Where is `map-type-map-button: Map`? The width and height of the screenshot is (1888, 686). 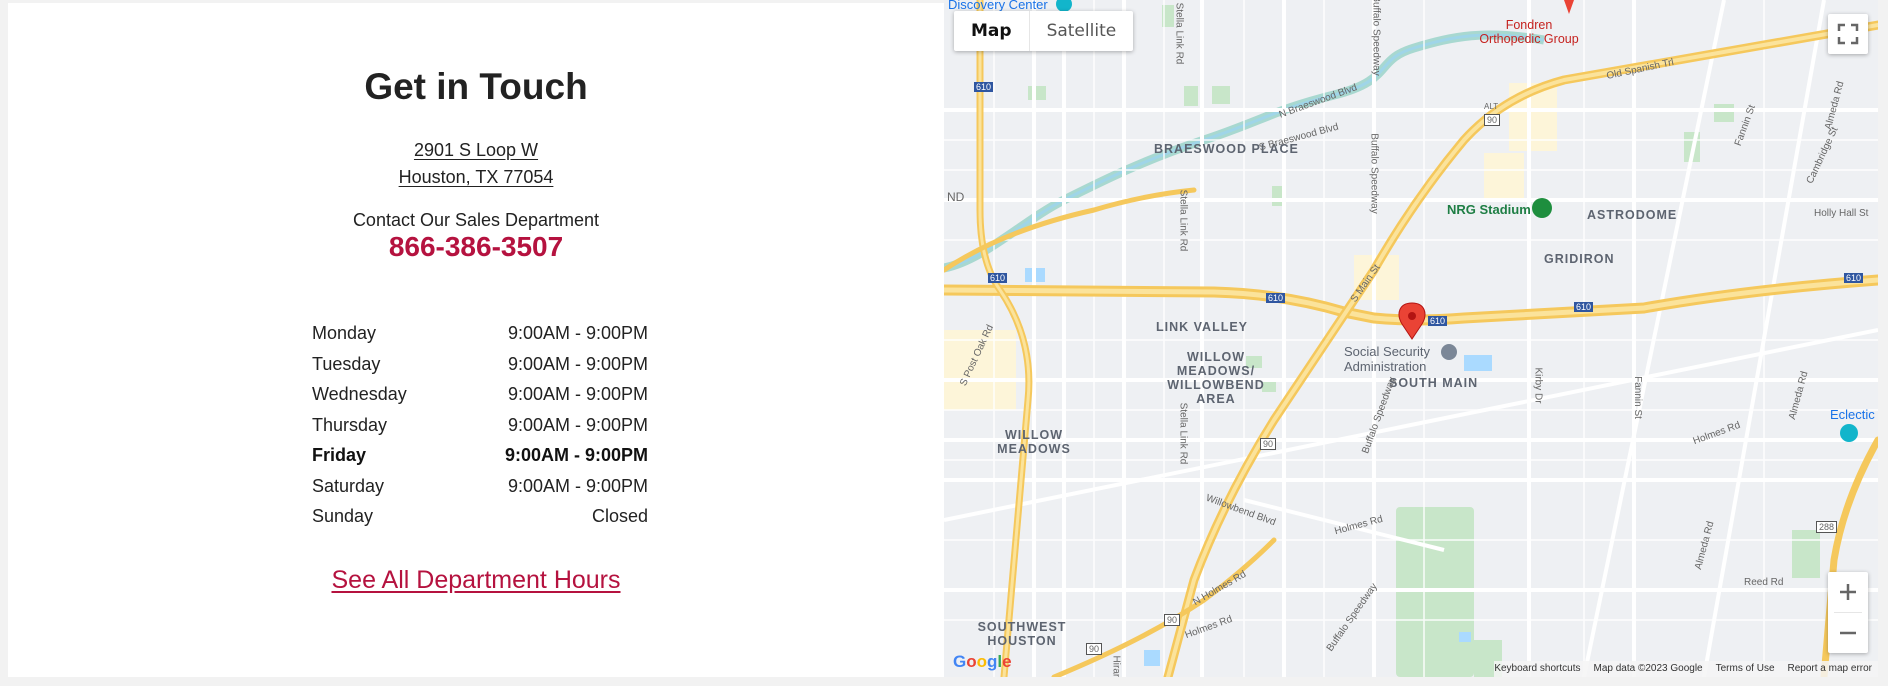 map-type-map-button: Map is located at coordinates (992, 31).